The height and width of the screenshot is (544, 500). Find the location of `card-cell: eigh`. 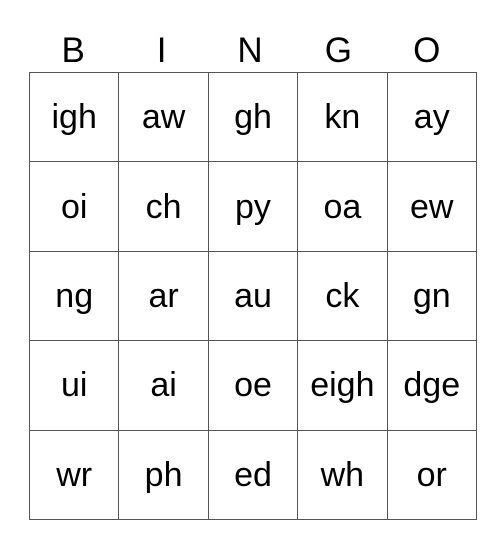

card-cell: eigh is located at coordinates (342, 385).